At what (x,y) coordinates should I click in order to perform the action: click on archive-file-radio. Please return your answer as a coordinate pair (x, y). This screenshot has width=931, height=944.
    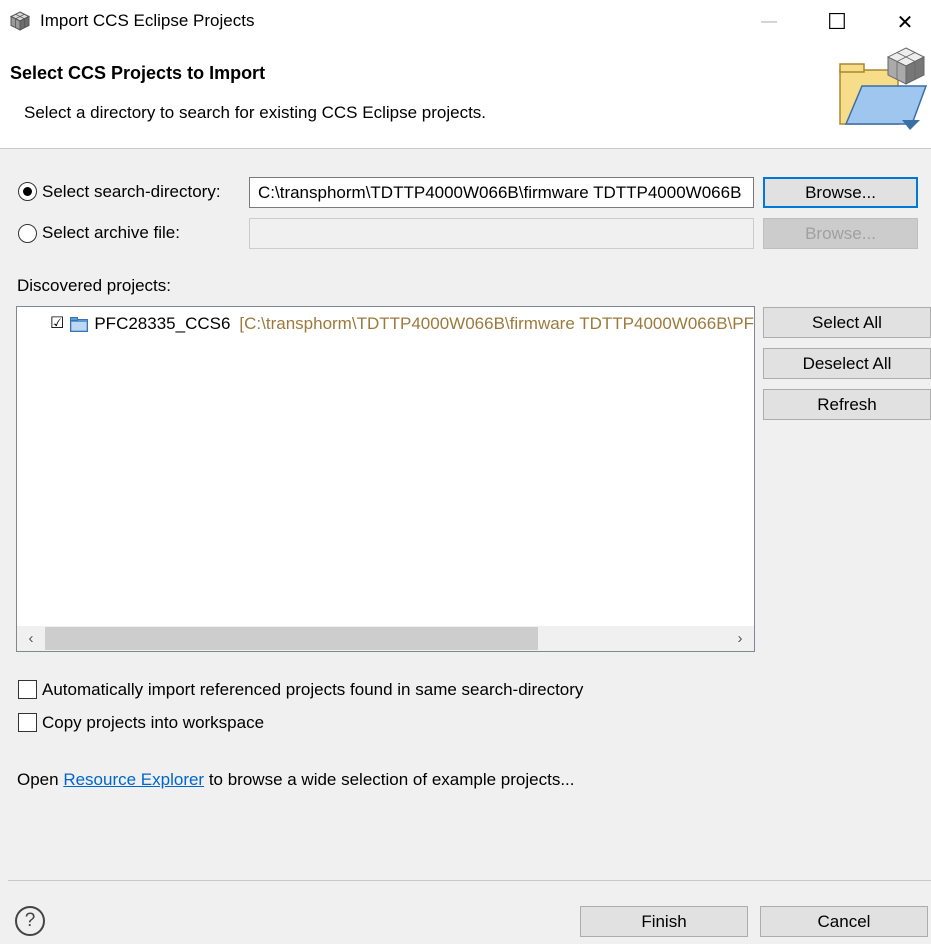
    Looking at the image, I should click on (27, 233).